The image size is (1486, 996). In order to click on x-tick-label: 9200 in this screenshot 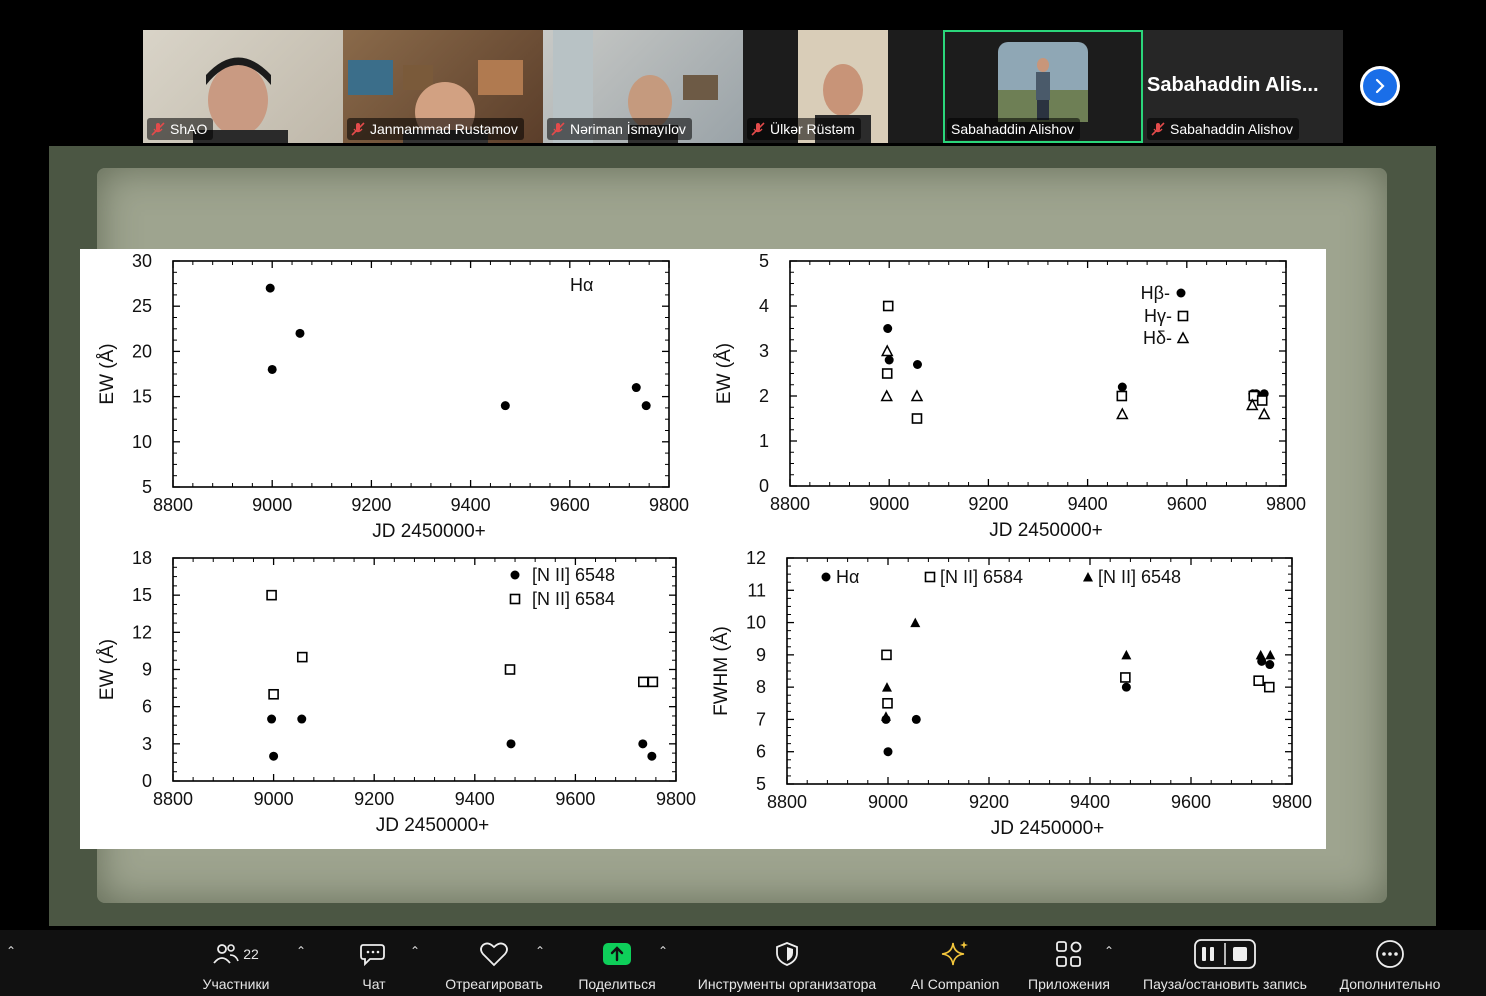, I will do `click(989, 802)`.